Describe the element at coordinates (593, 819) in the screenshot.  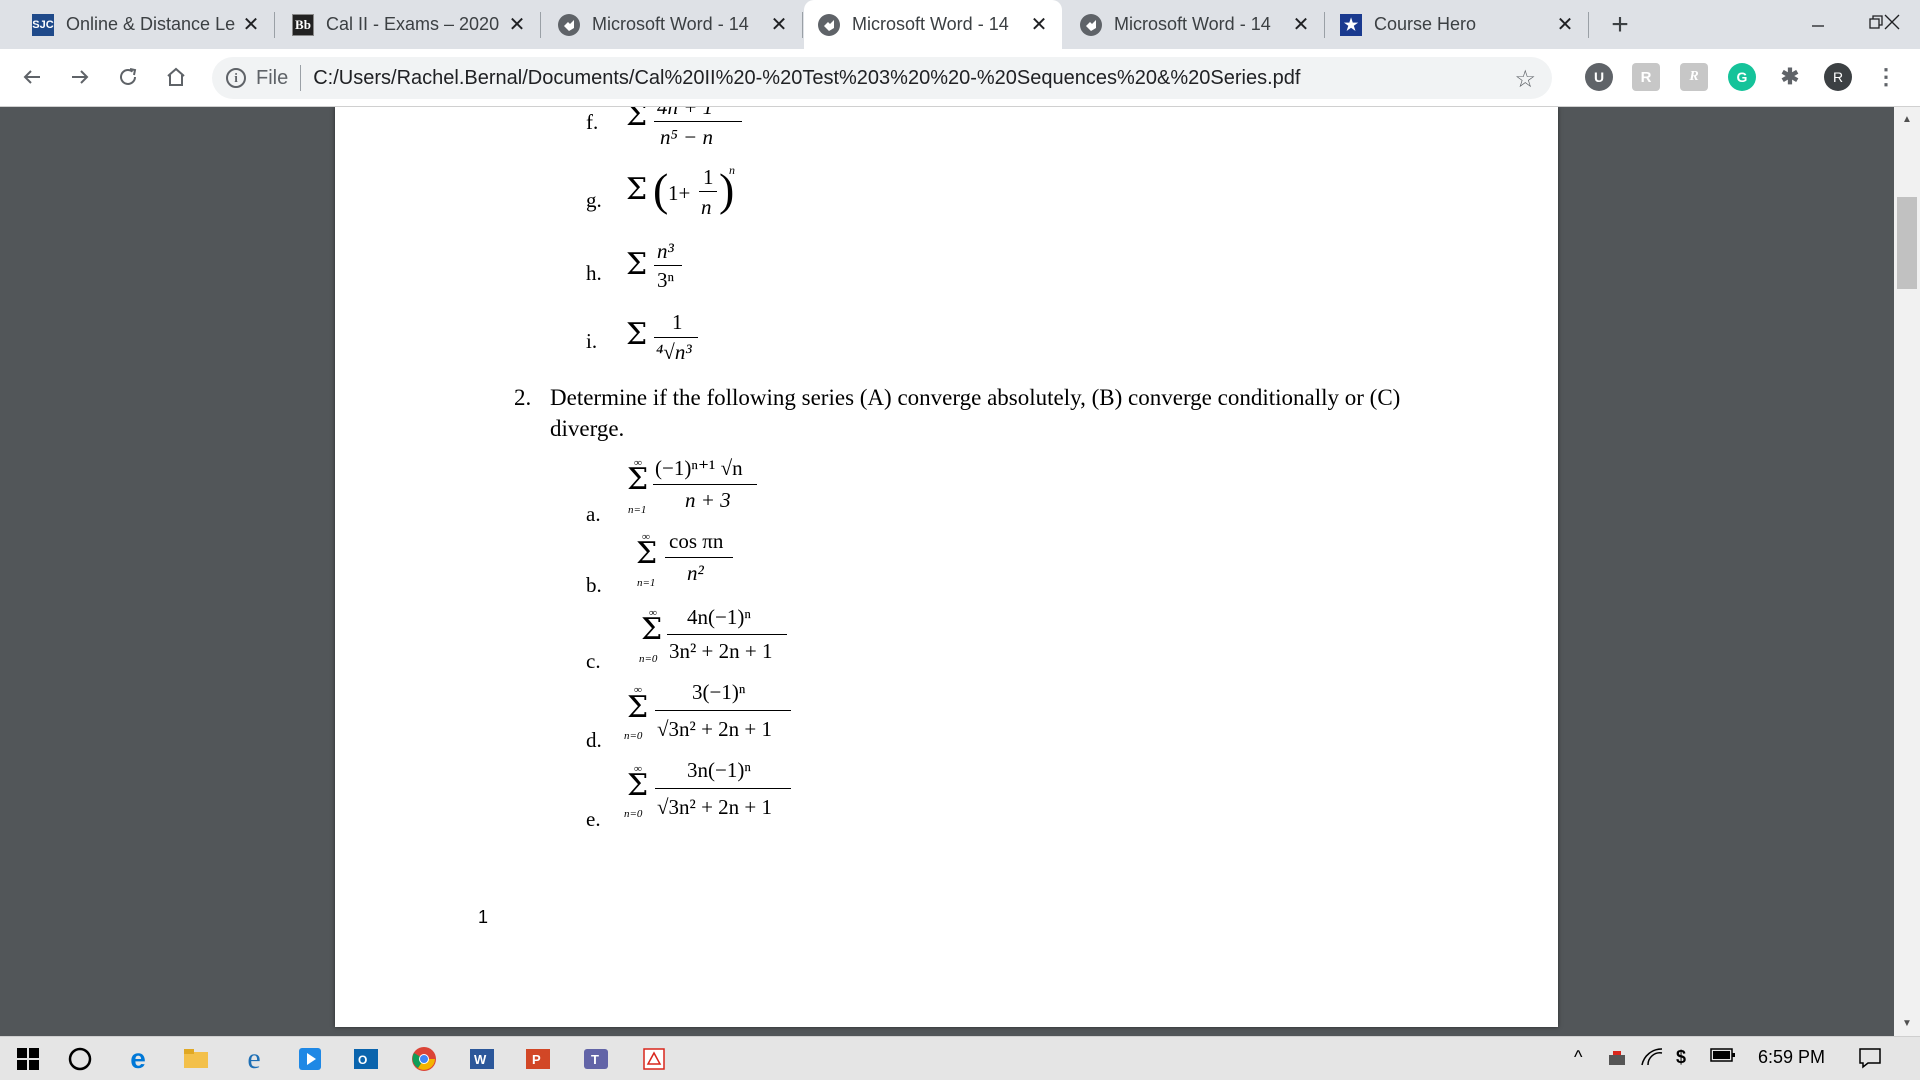
I see `item-label-e: e.` at that location.